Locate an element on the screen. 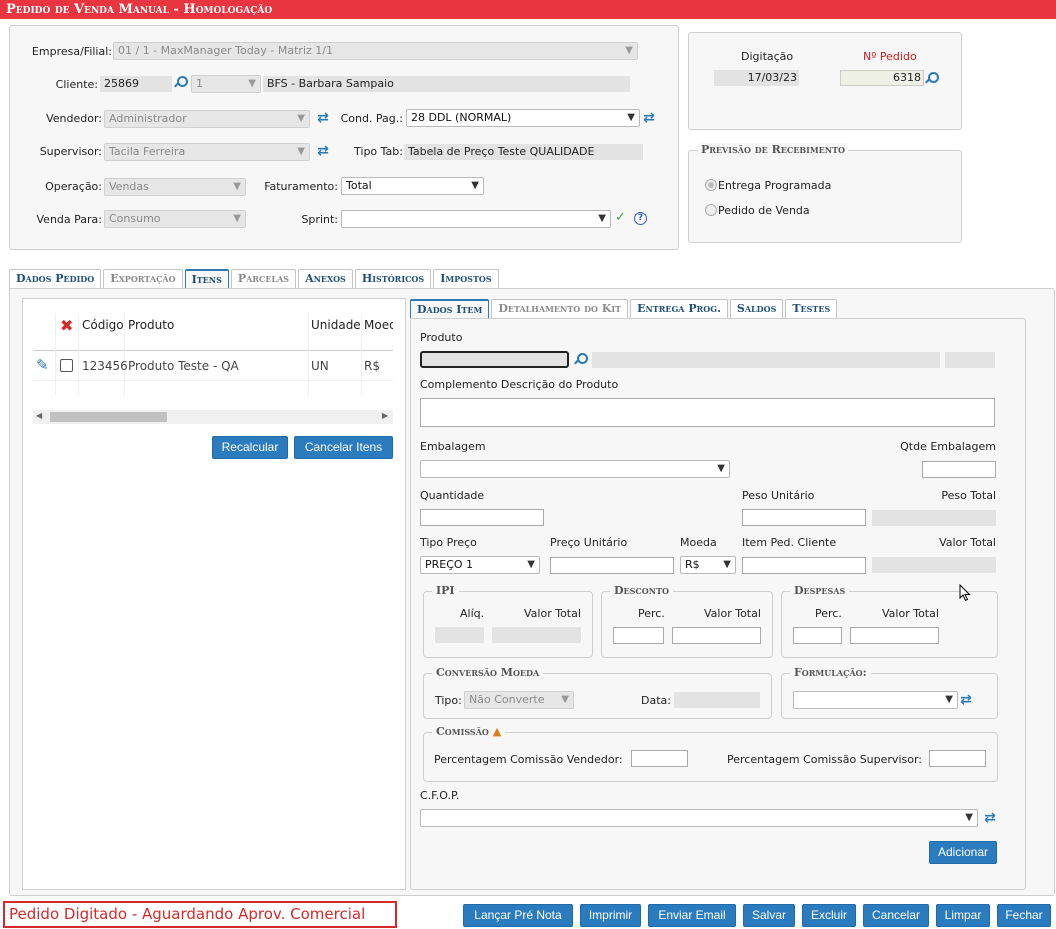 This screenshot has width=1056, height=929. scroll-left-icon: ◀ is located at coordinates (39, 415).